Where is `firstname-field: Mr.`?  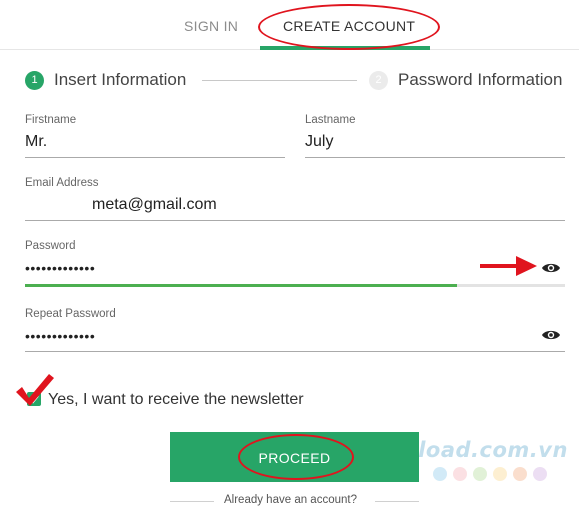 firstname-field: Mr. is located at coordinates (36, 142).